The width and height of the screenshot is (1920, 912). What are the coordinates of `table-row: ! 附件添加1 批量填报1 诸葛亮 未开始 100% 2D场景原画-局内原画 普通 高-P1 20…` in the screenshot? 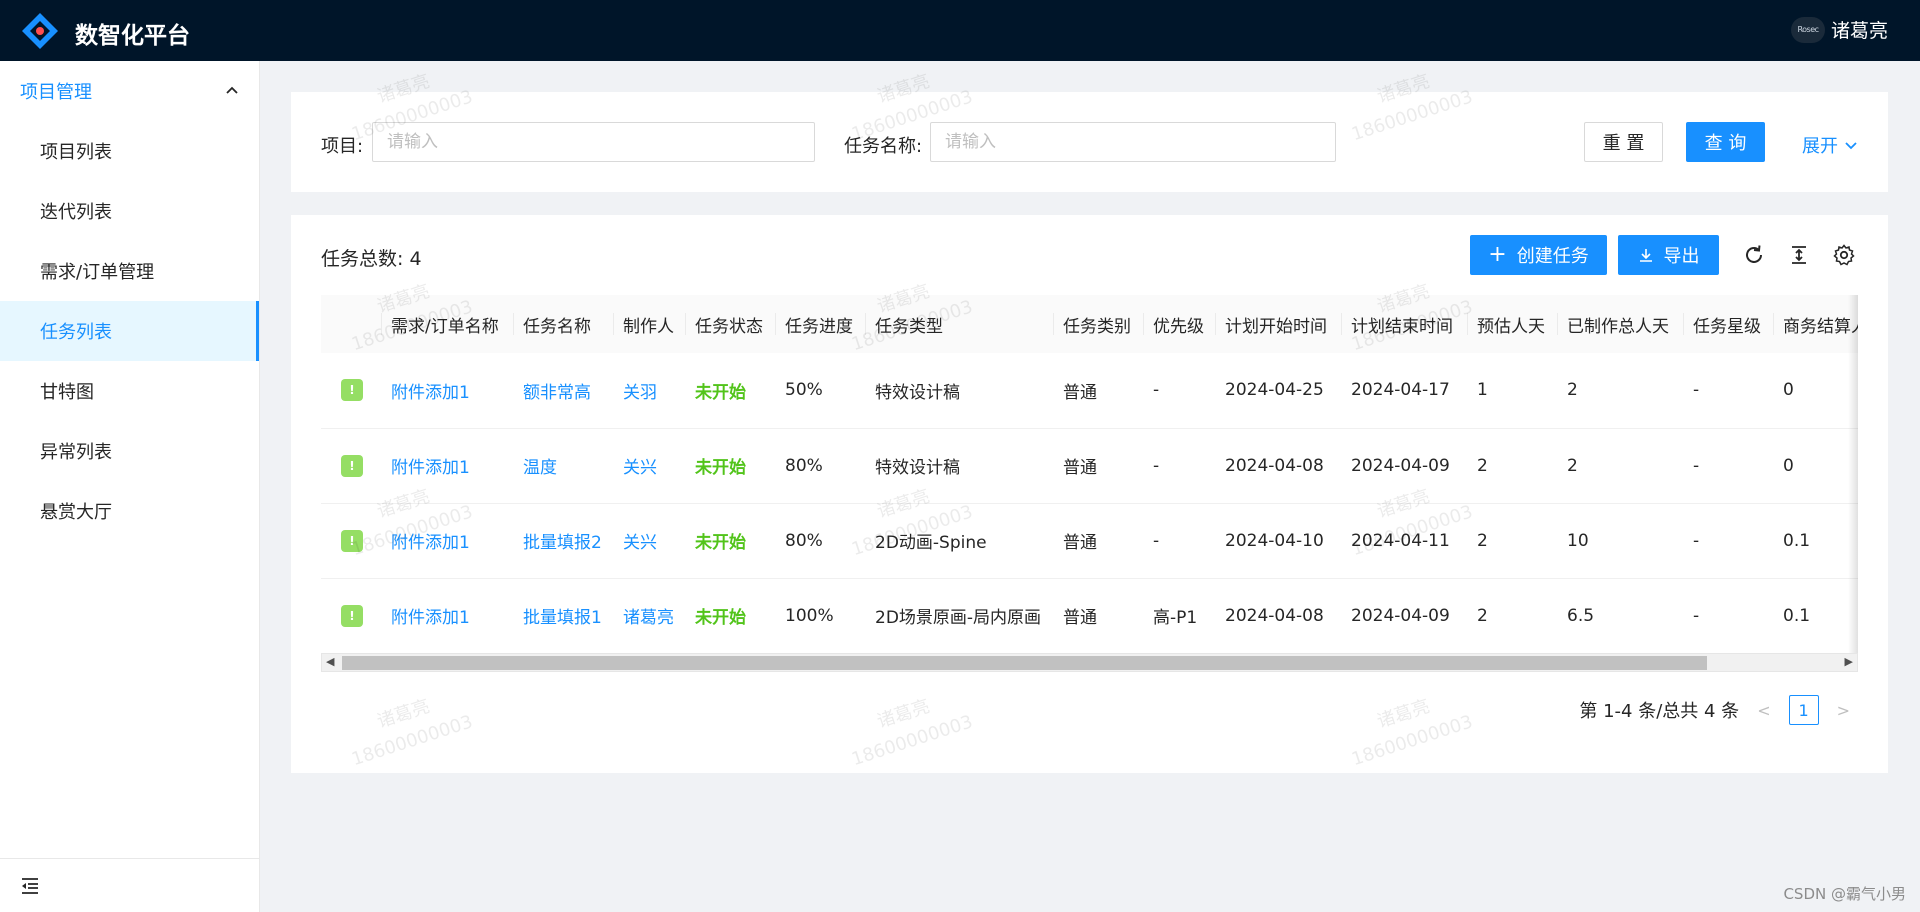 It's located at (1089, 616).